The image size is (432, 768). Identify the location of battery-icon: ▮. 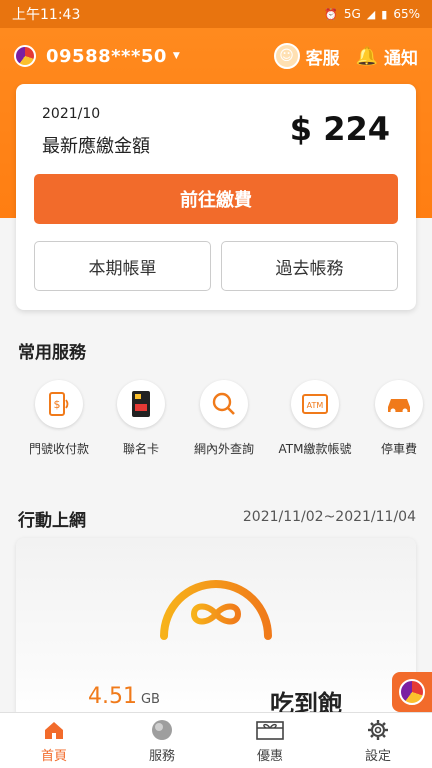
(384, 14).